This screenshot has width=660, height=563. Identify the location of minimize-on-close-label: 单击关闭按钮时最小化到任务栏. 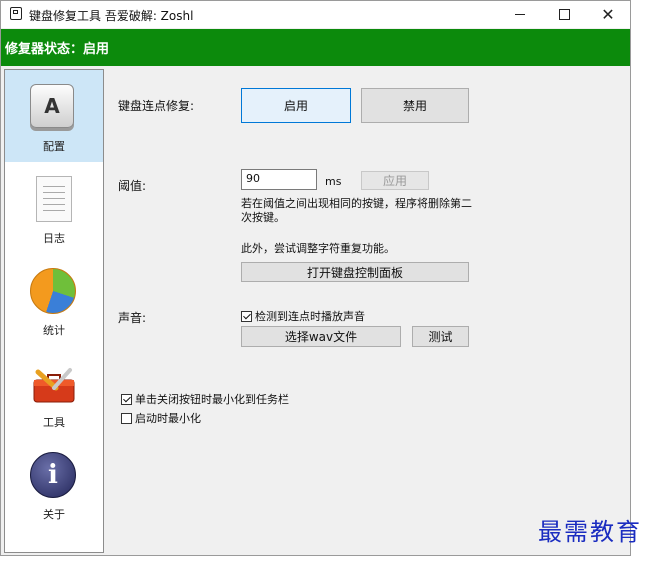
(212, 399).